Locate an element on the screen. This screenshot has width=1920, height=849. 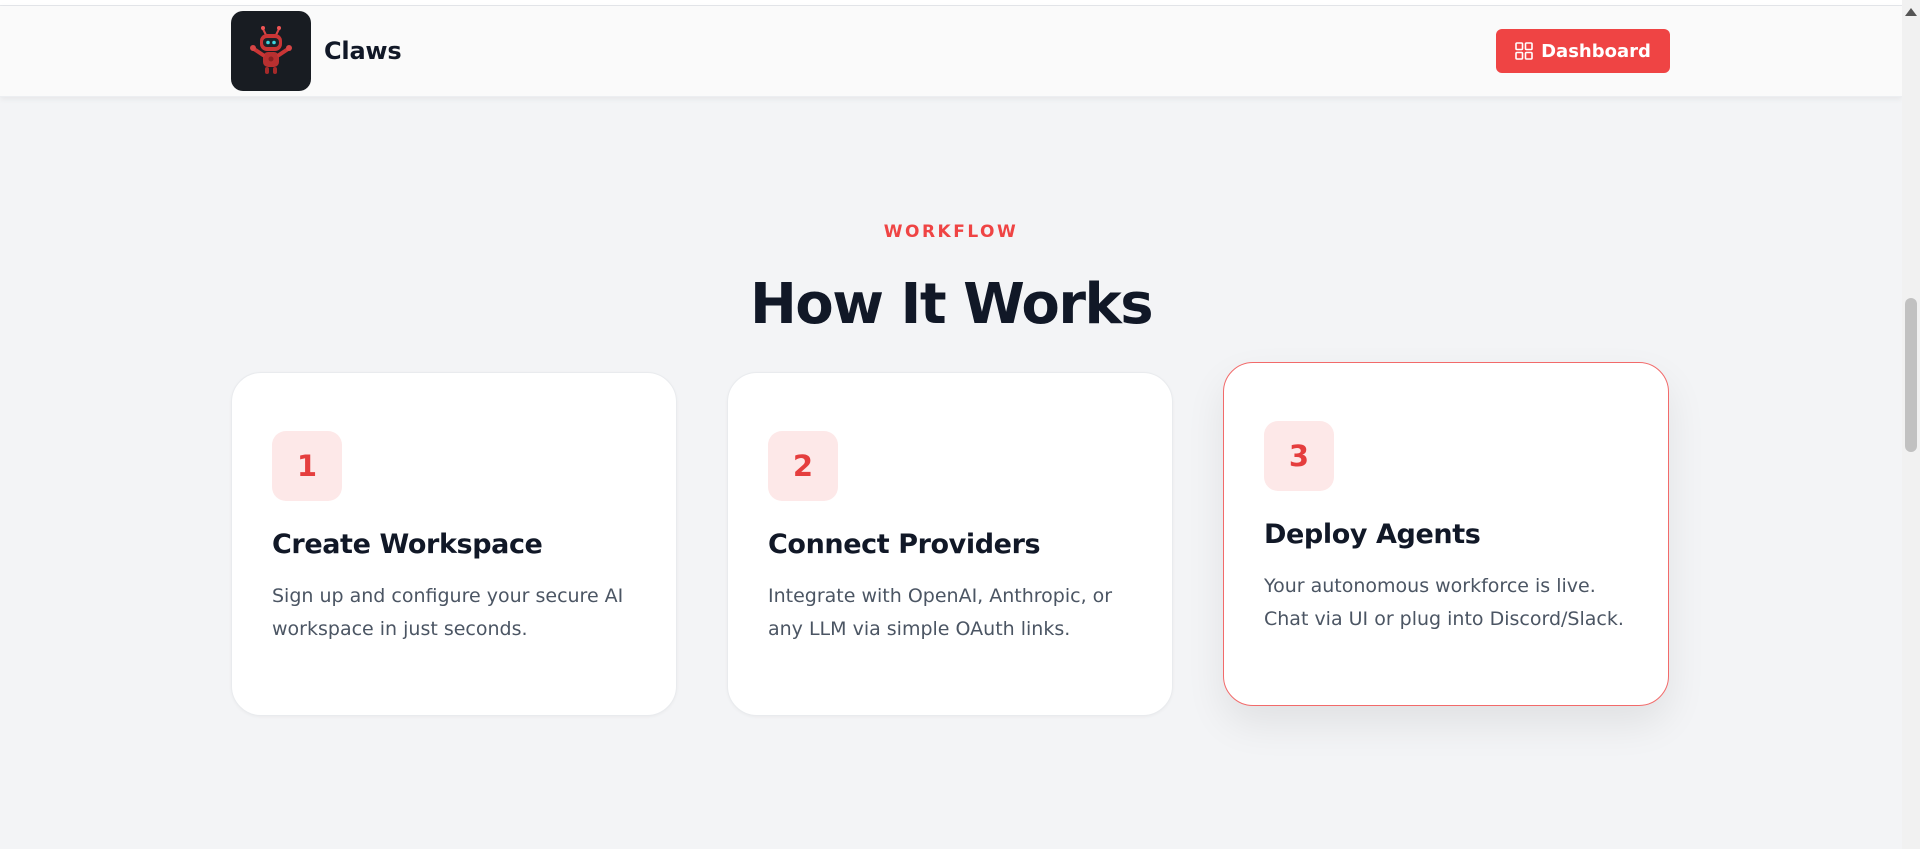
grid-icon is located at coordinates (1524, 51).